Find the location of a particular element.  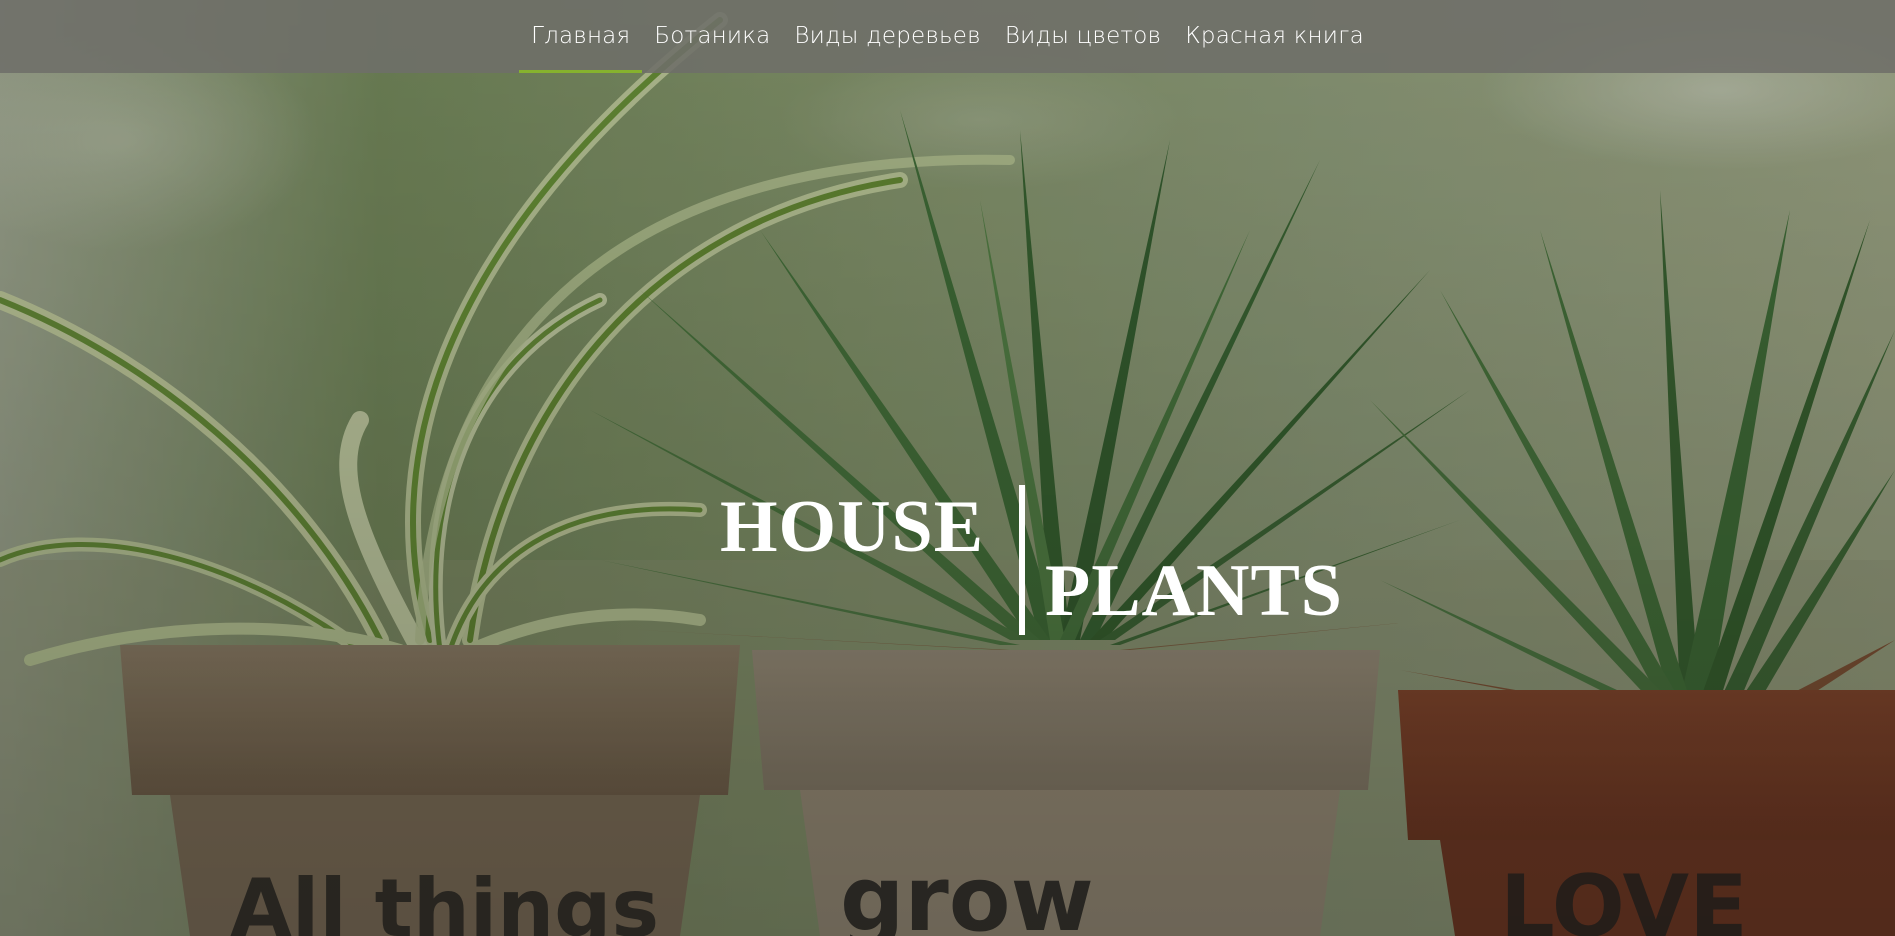

nav-label-red-book: Красная книга is located at coordinates (1274, 35).